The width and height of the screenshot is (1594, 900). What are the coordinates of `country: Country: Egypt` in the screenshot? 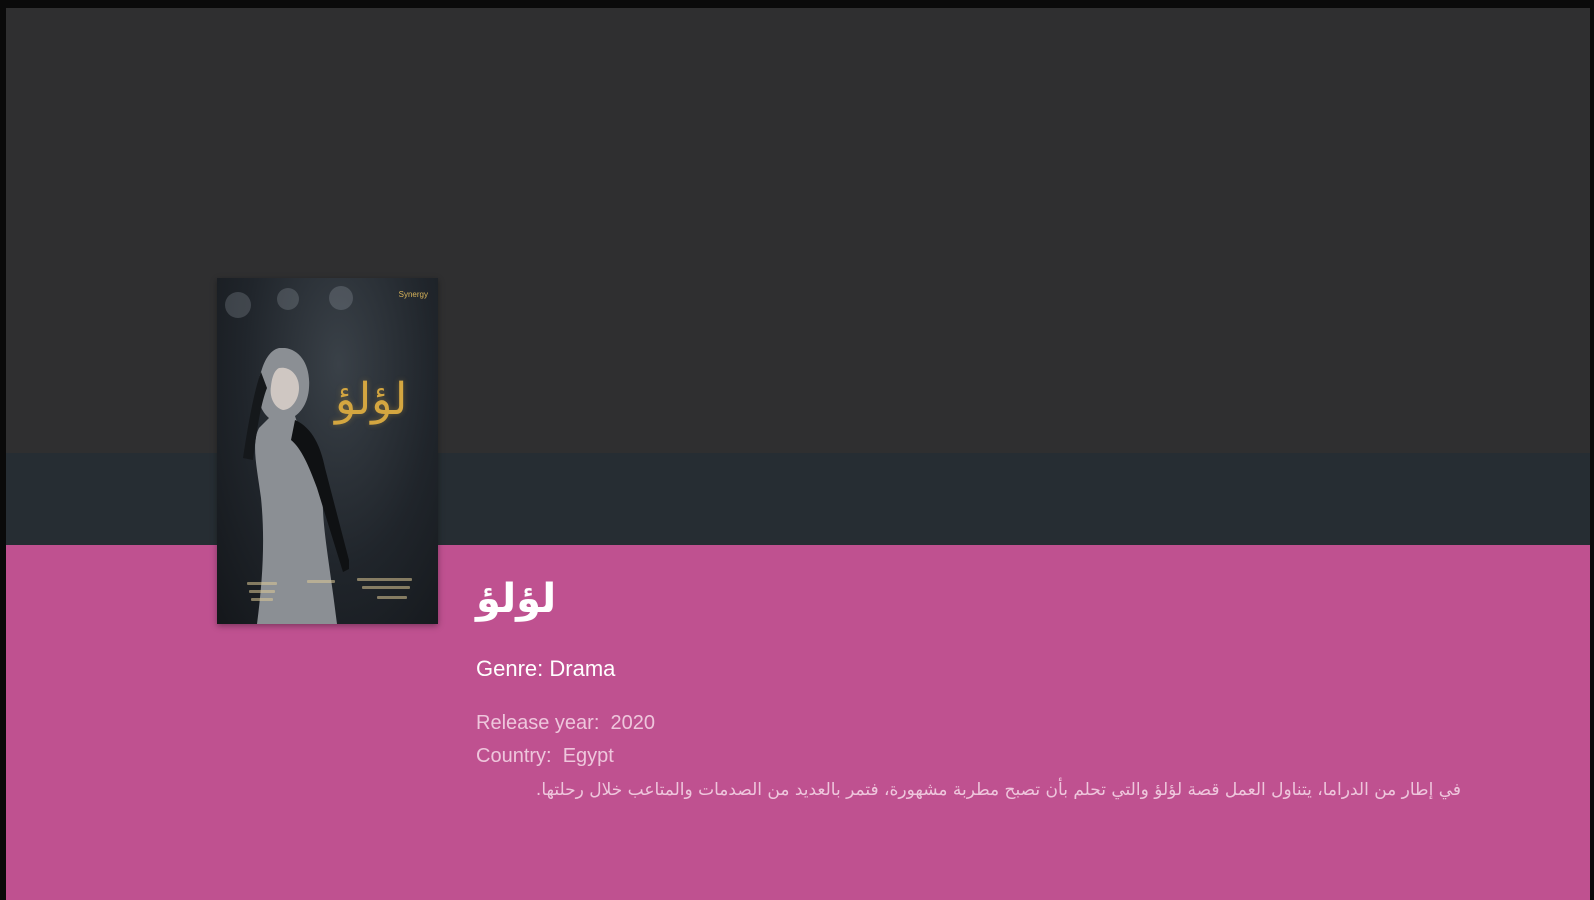 It's located at (545, 756).